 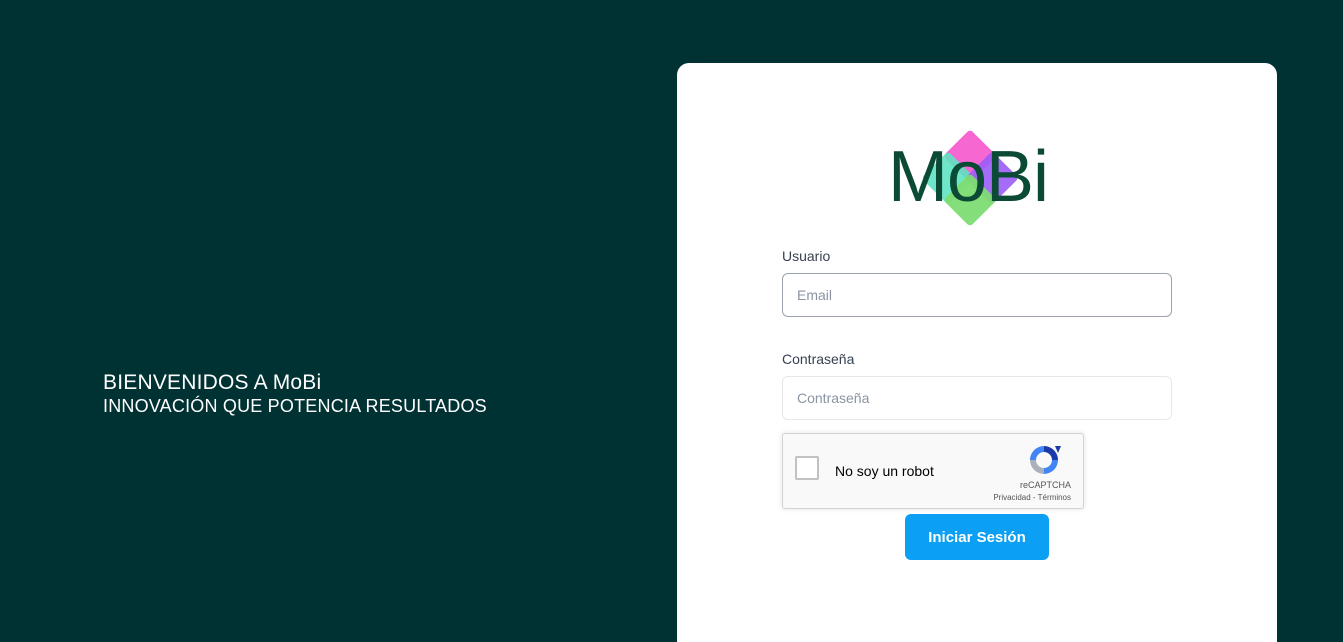 What do you see at coordinates (977, 537) in the screenshot?
I see `login-button: Iniciar Sesión` at bounding box center [977, 537].